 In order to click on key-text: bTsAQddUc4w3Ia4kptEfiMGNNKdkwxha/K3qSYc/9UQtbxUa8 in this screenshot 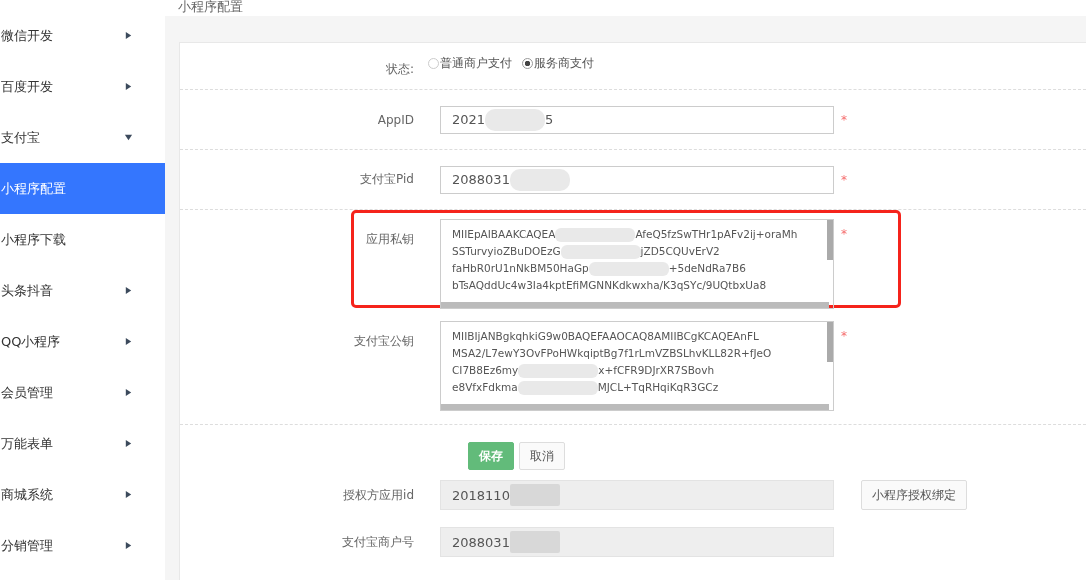, I will do `click(609, 285)`.